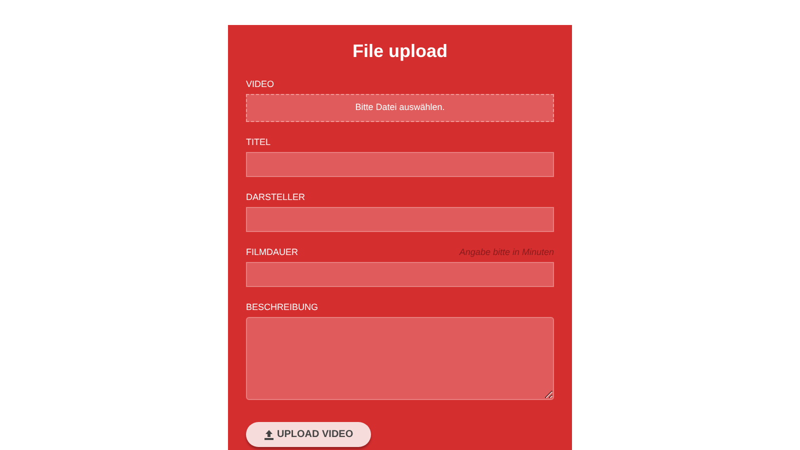  Describe the element at coordinates (272, 252) in the screenshot. I see `field-label: FILMDAUER` at that location.